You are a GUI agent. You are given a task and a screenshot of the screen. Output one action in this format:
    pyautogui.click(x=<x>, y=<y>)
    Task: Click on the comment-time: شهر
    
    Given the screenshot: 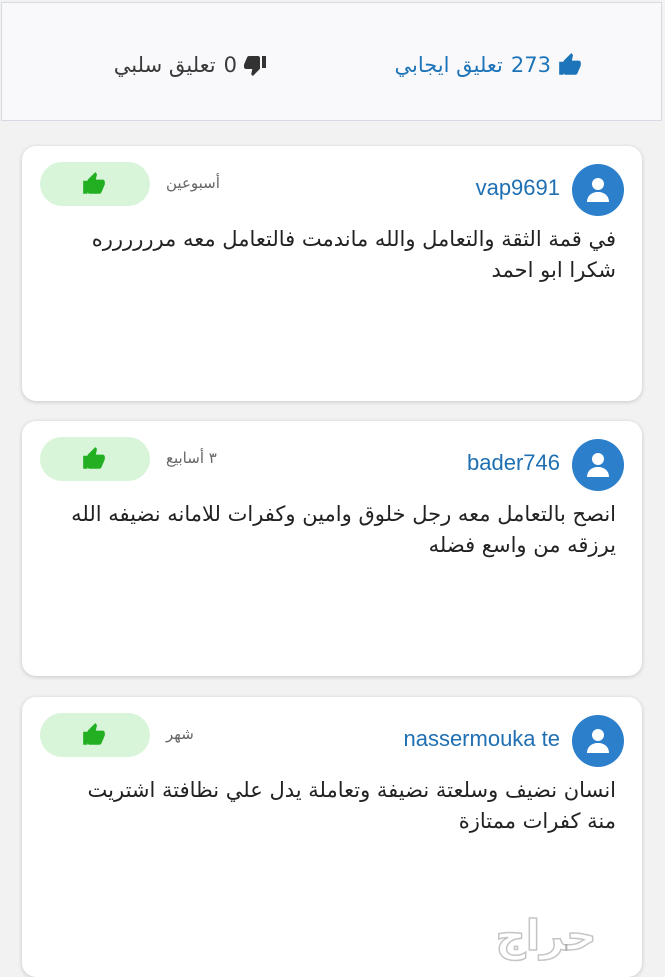 What is the action you would take?
    pyautogui.click(x=180, y=734)
    